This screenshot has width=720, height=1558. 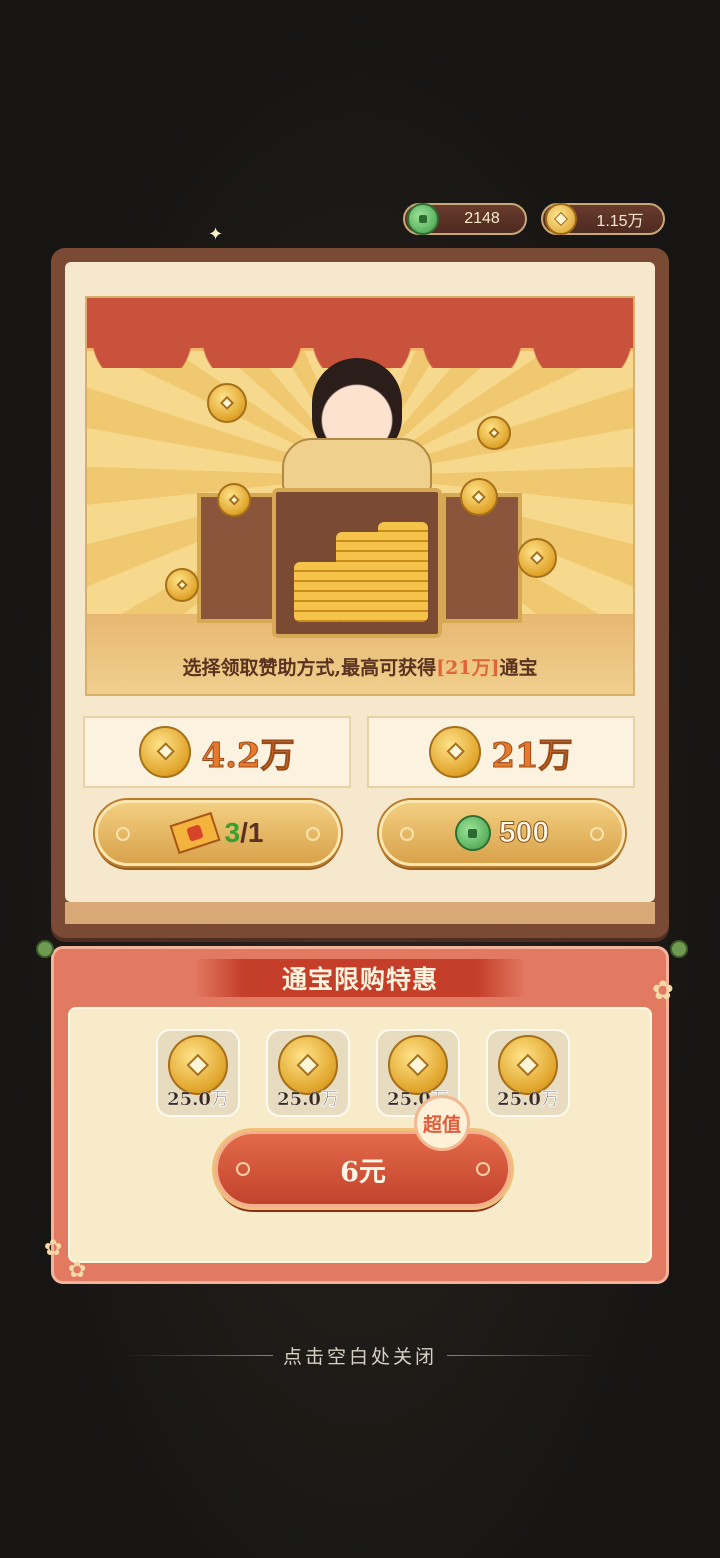 I want to click on close-hint-text: 点击空白处关闭, so click(x=359, y=1356).